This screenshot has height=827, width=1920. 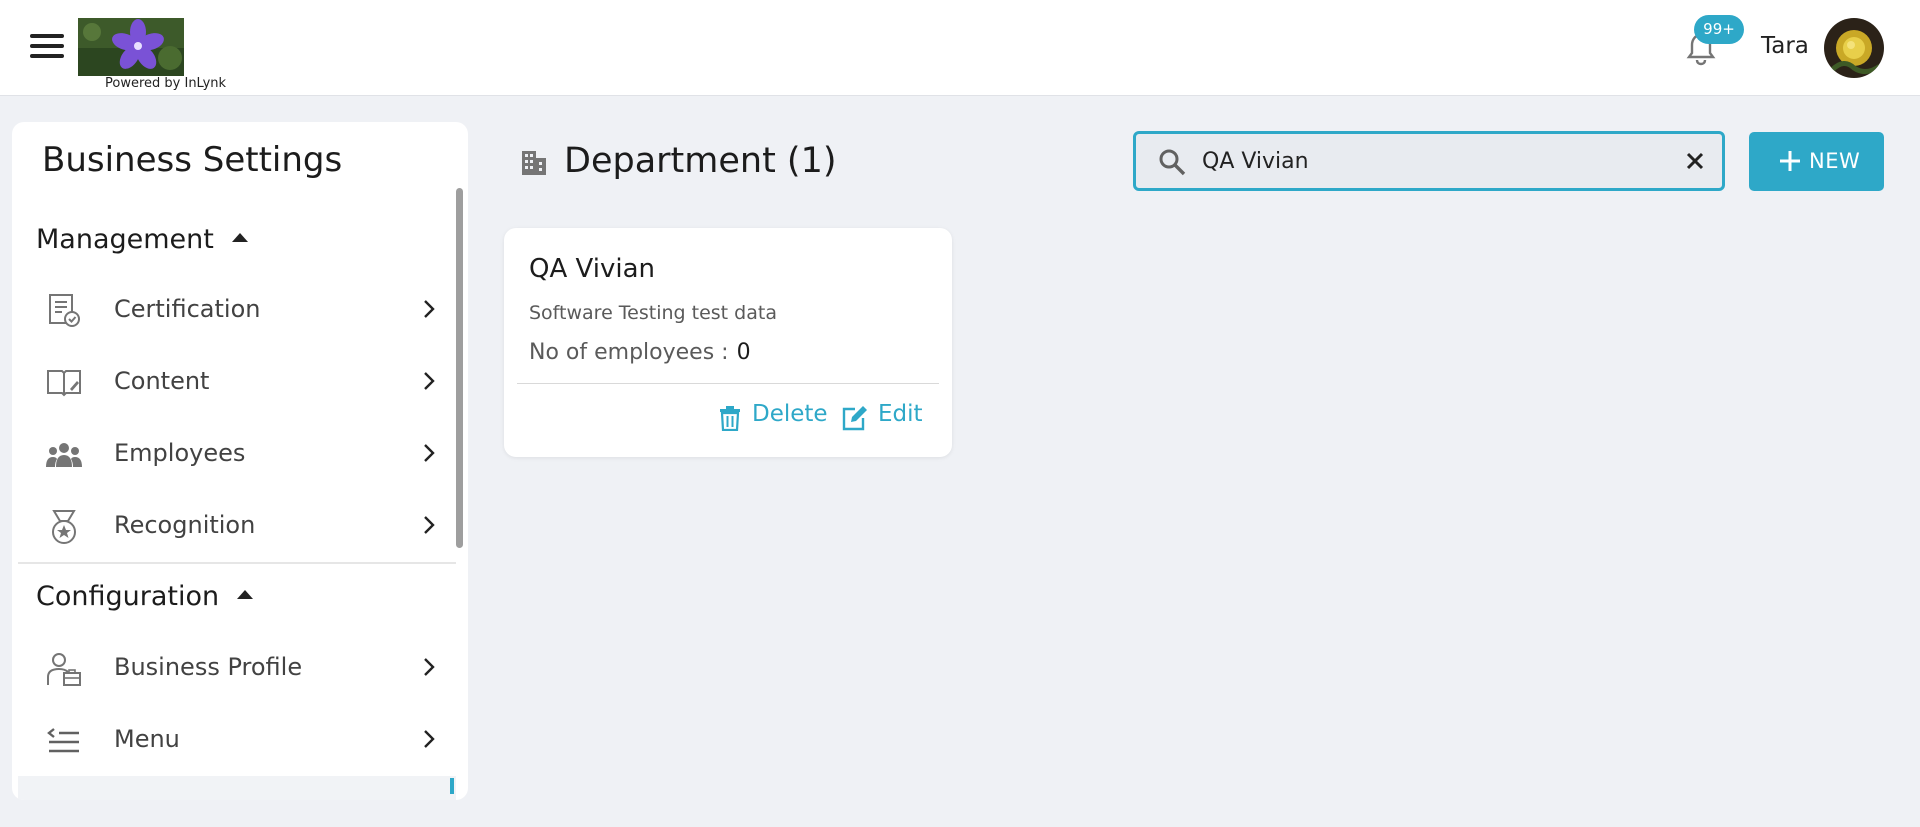 What do you see at coordinates (1172, 162) in the screenshot?
I see `search-icon` at bounding box center [1172, 162].